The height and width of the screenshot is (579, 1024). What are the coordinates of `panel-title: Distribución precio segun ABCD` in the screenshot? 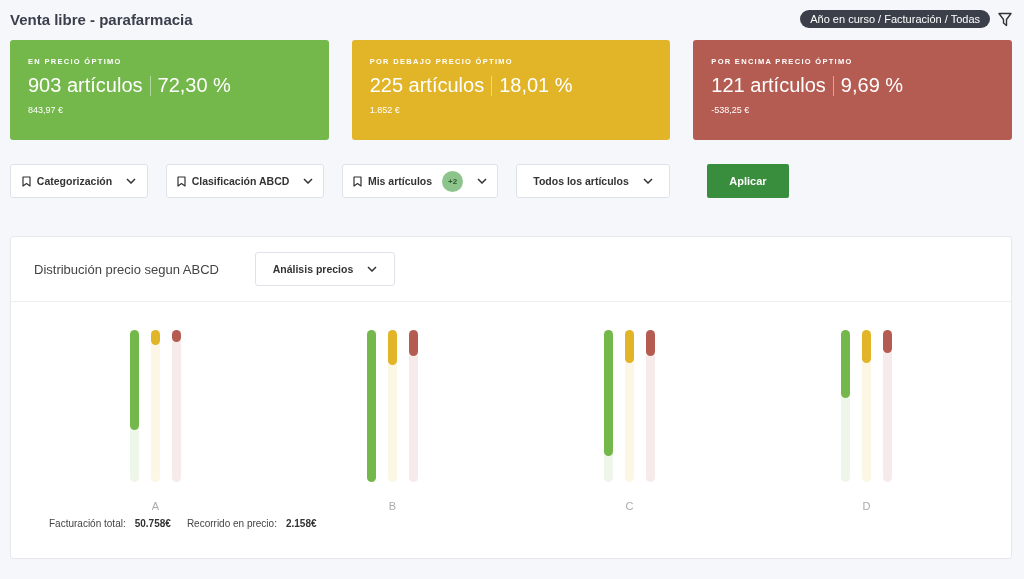 It's located at (126, 269).